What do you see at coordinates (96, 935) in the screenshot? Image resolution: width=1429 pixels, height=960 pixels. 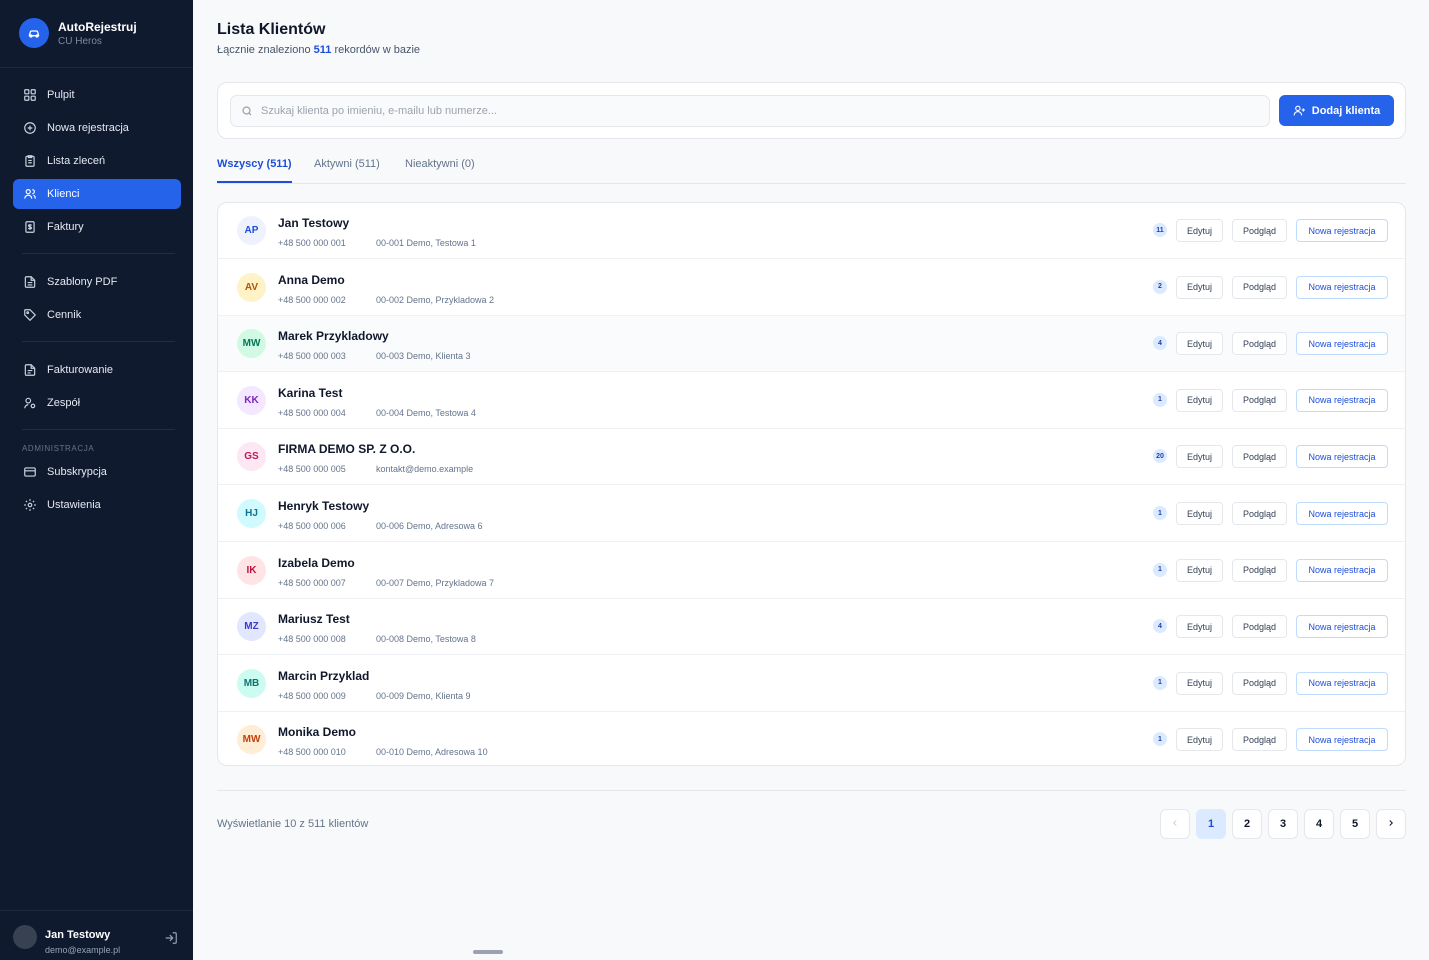 I see `user-profile: Jan Testowy demo@example.pl` at bounding box center [96, 935].